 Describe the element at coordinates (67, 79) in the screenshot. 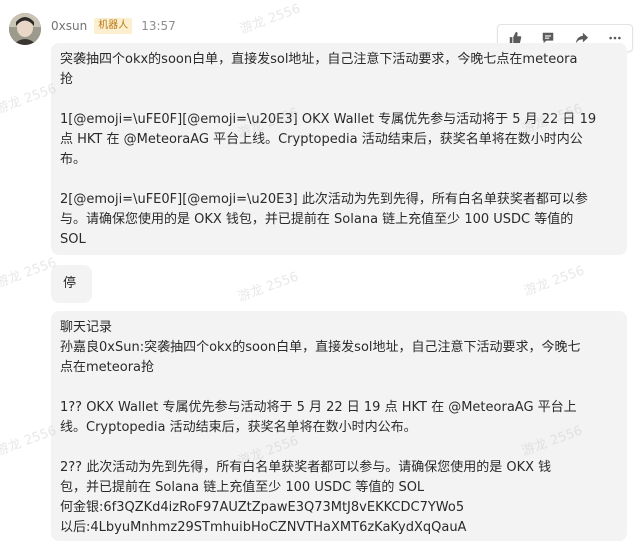

I see `bubble1-line: 抢` at that location.